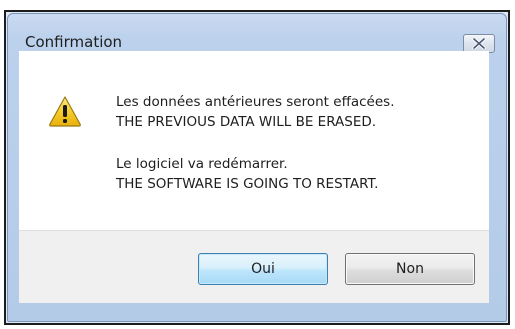  I want to click on message-line-4: THE SOFTWARE IS GOING TO RESTART., so click(247, 184).